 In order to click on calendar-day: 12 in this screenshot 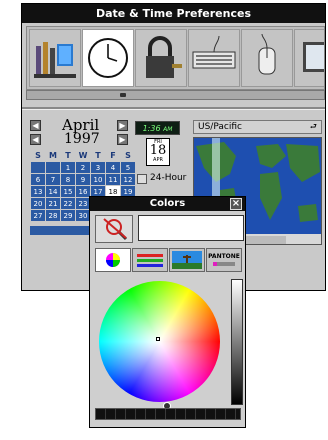, I will do `click(128, 179)`.